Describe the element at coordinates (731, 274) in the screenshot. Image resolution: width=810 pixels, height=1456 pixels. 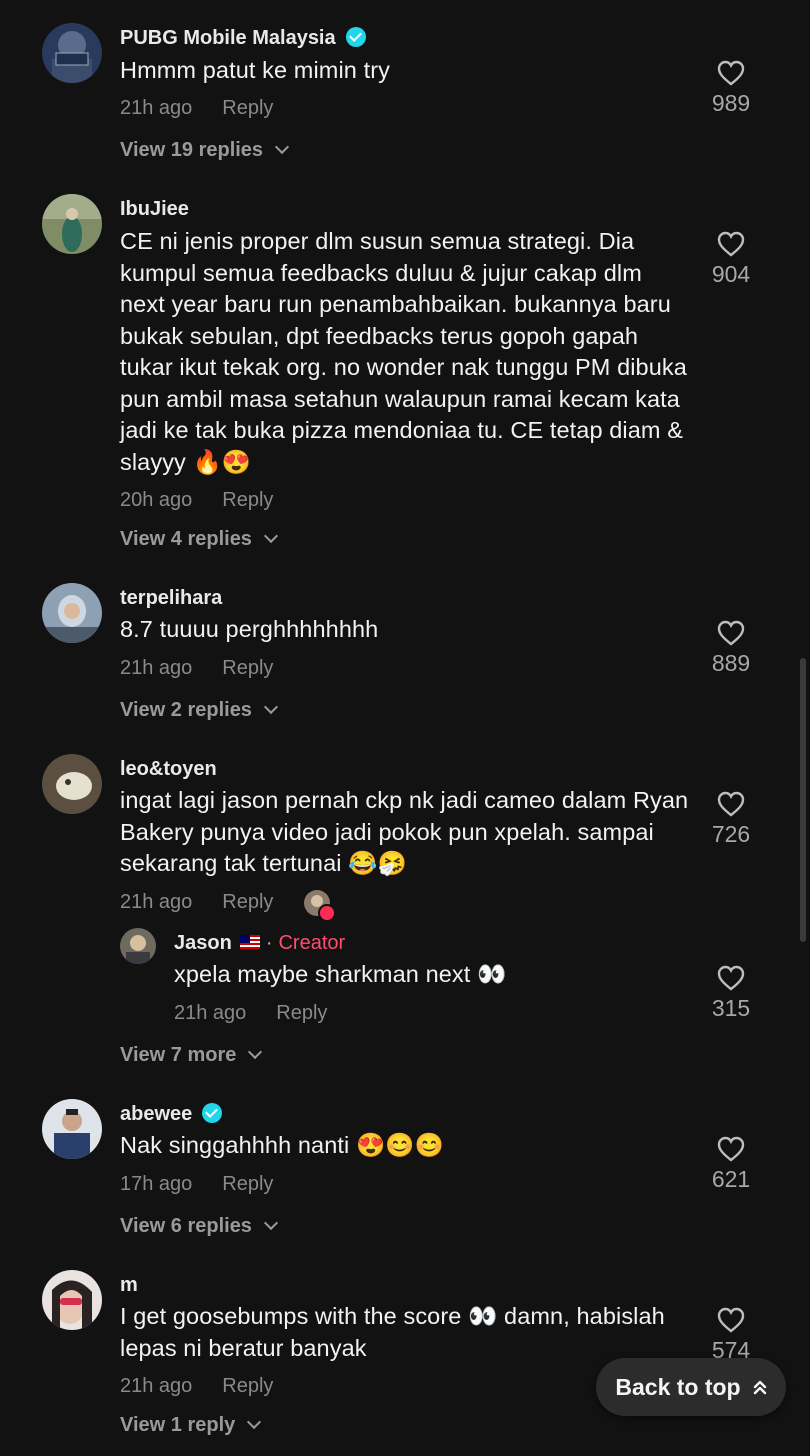
I see `like-count: 904` at that location.